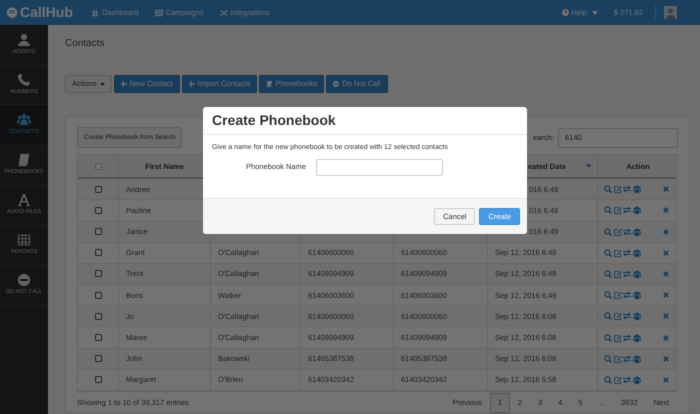  Describe the element at coordinates (12, 12) in the screenshot. I see `chat-bubble-icon` at that location.